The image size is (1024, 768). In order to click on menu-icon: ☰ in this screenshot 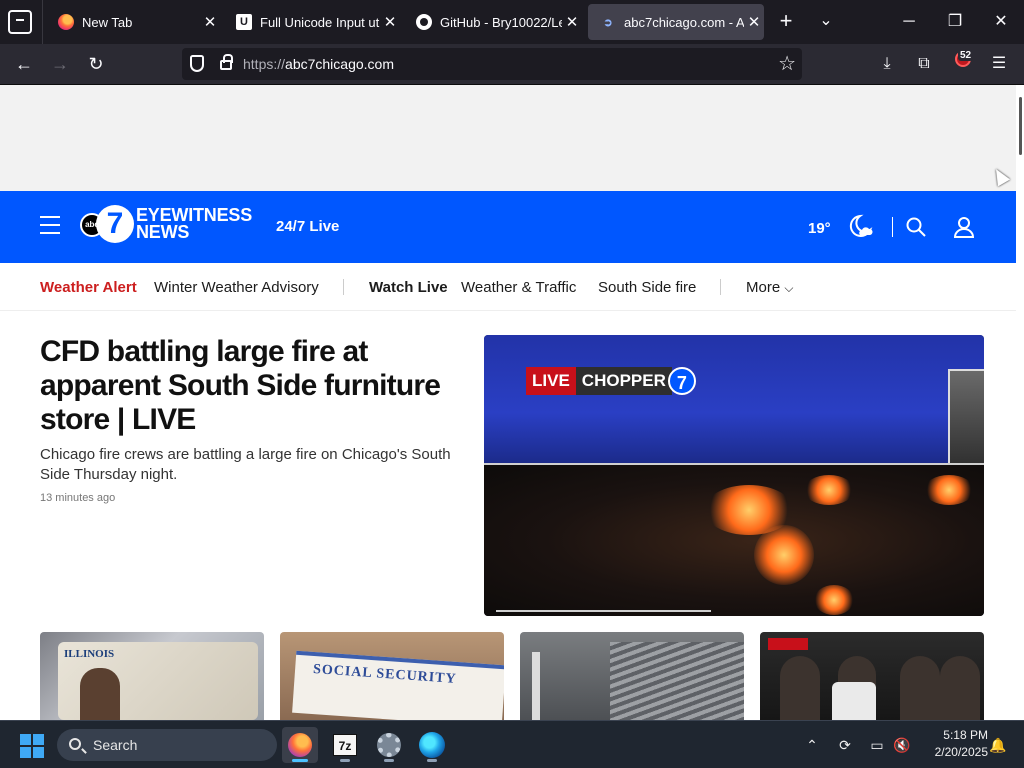, I will do `click(999, 64)`.